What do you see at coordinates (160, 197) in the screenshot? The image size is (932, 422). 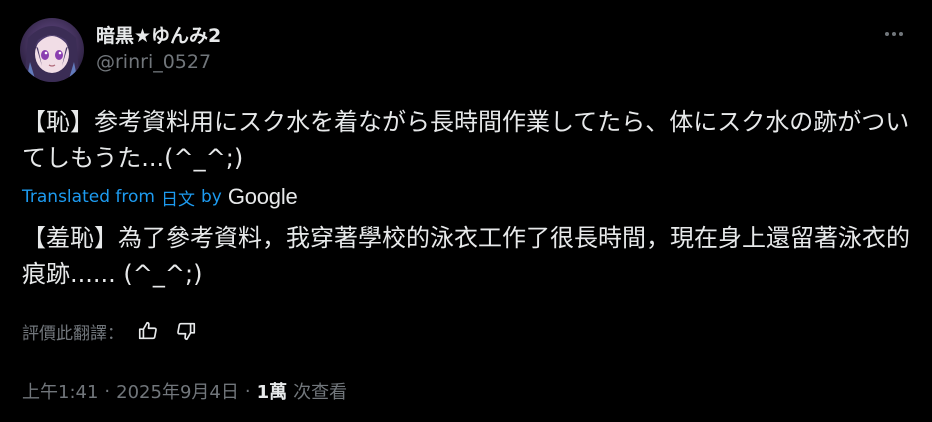 I see `translation-attribution: Translated from 日文 by Google` at bounding box center [160, 197].